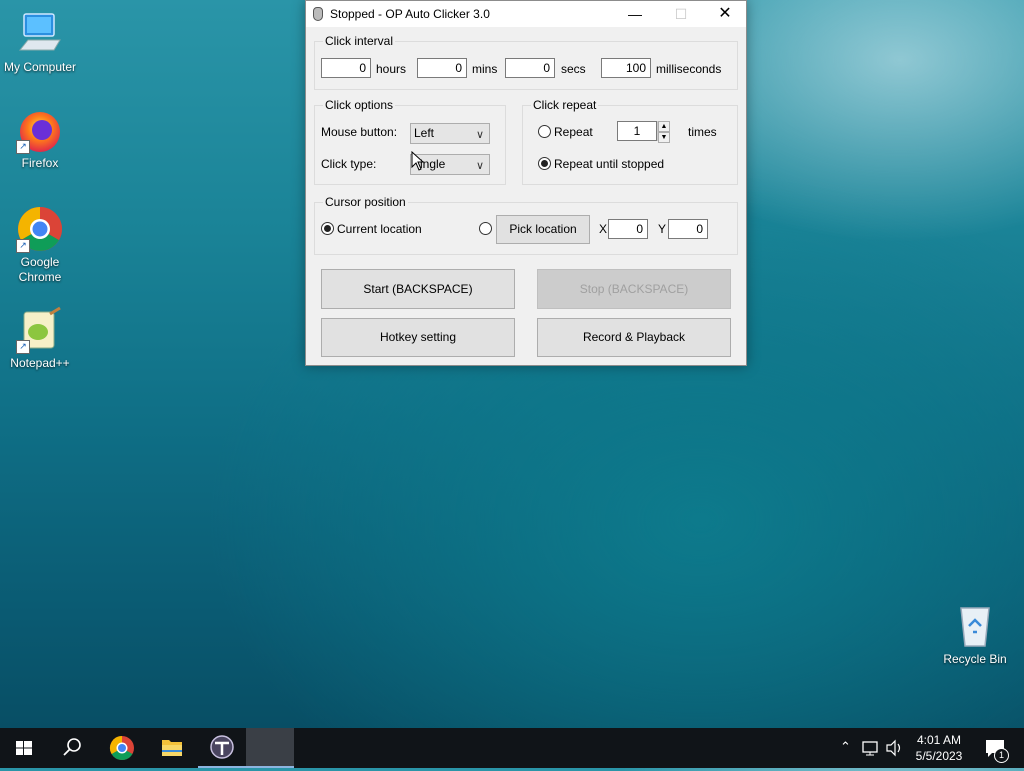 This screenshot has height=771, width=1024. Describe the element at coordinates (418, 289) in the screenshot. I see `start-button: Start (BACKSPACE)` at that location.